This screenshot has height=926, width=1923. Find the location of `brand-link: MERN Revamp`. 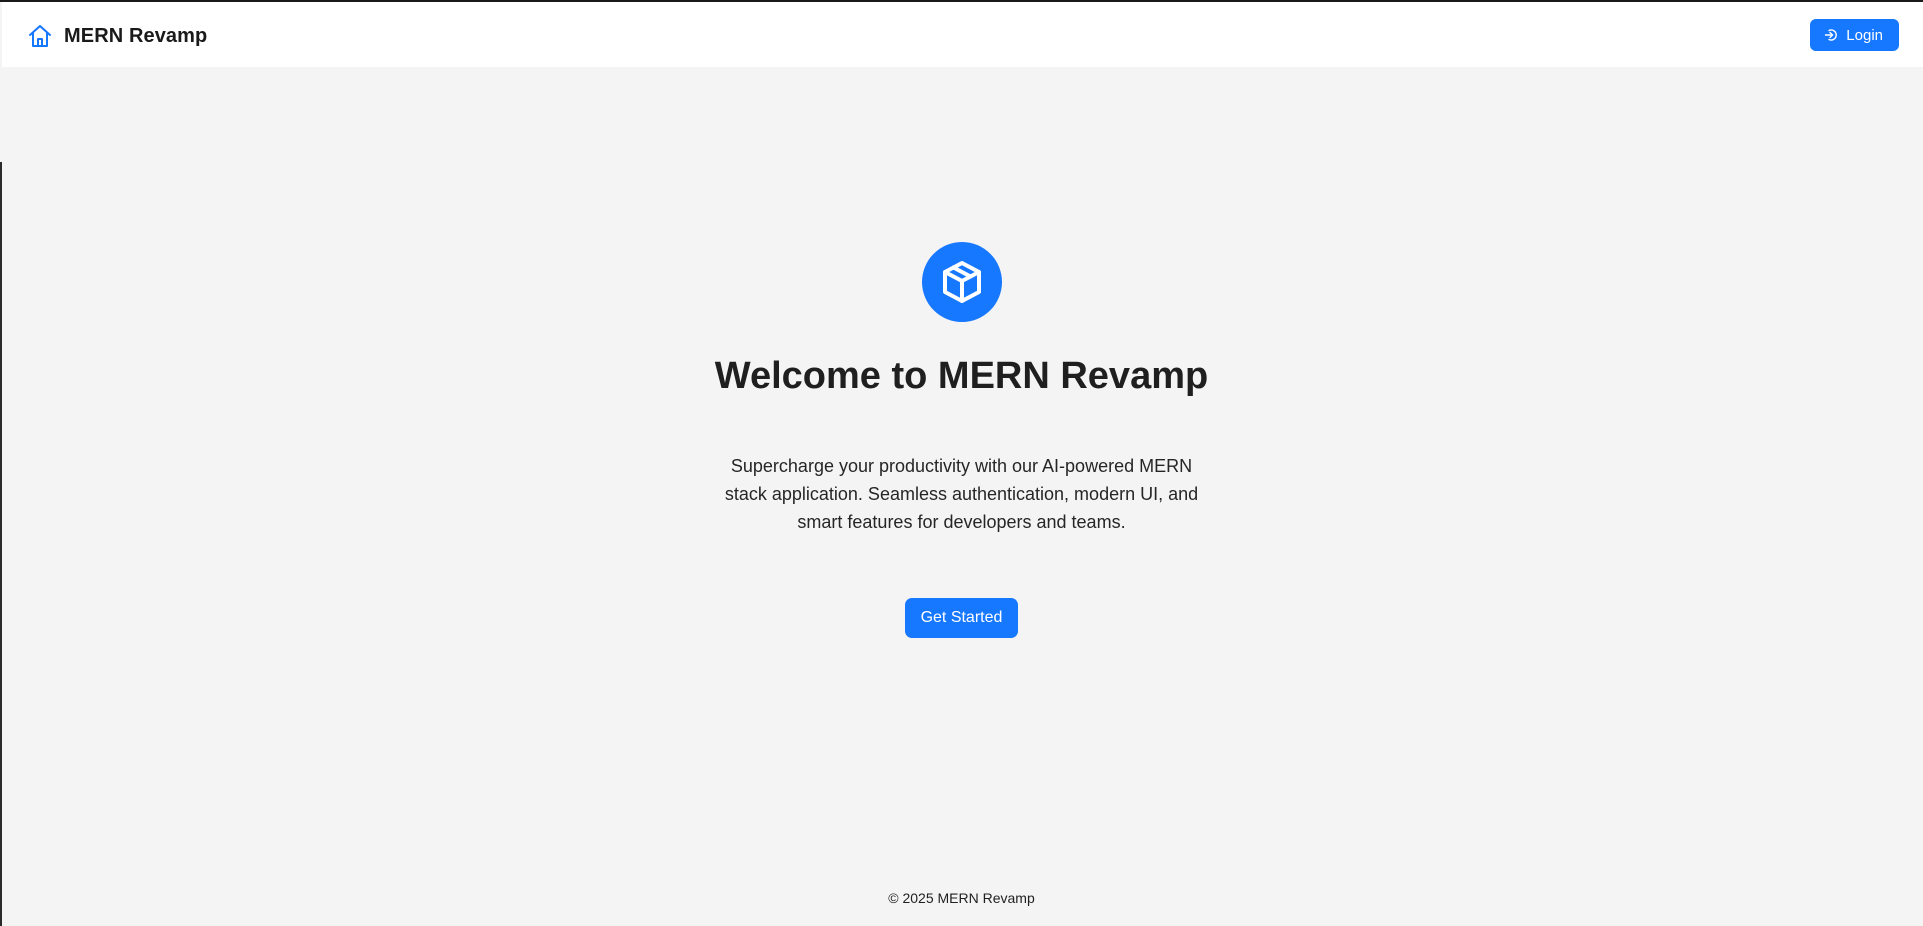

brand-link: MERN Revamp is located at coordinates (116, 36).